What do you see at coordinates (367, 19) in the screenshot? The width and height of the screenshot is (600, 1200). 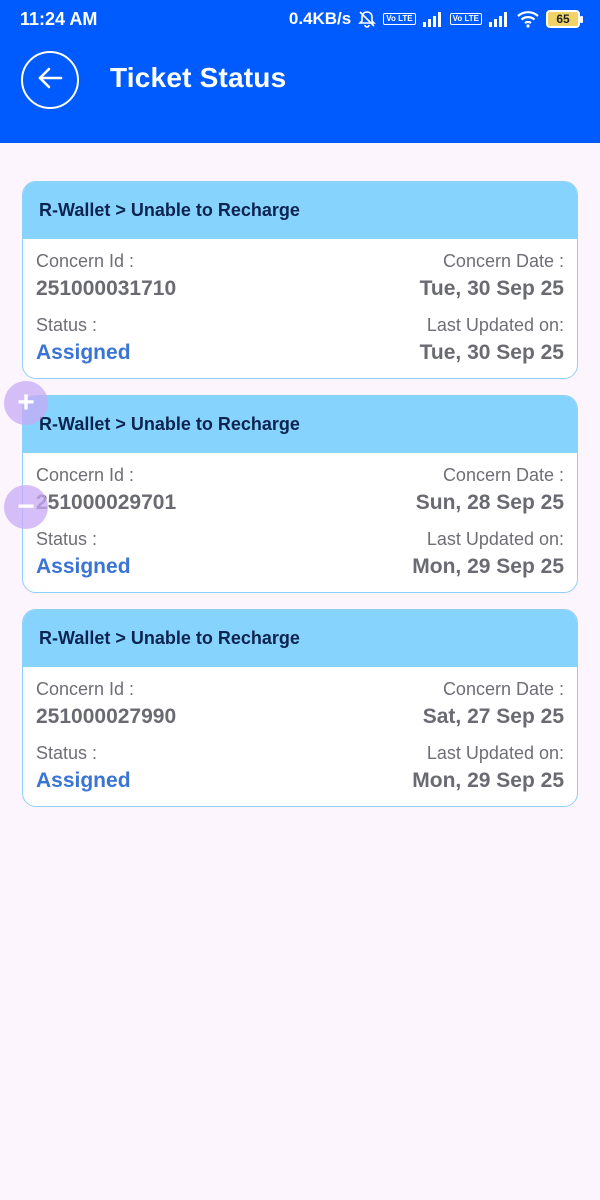 I see `mute-bell-icon` at bounding box center [367, 19].